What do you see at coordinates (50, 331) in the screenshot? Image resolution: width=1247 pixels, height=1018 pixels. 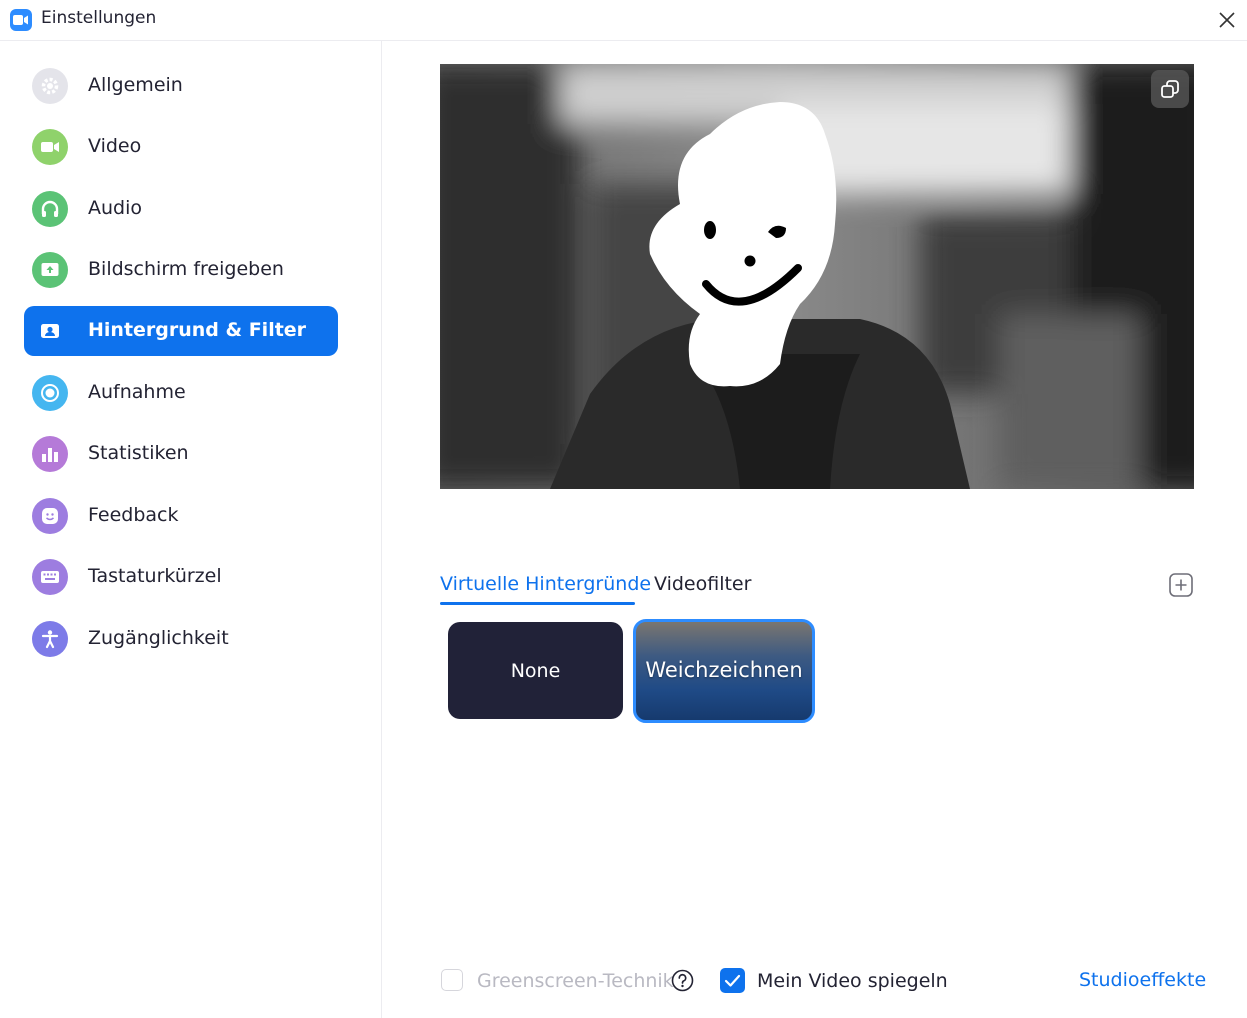 I see `person-card-icon` at bounding box center [50, 331].